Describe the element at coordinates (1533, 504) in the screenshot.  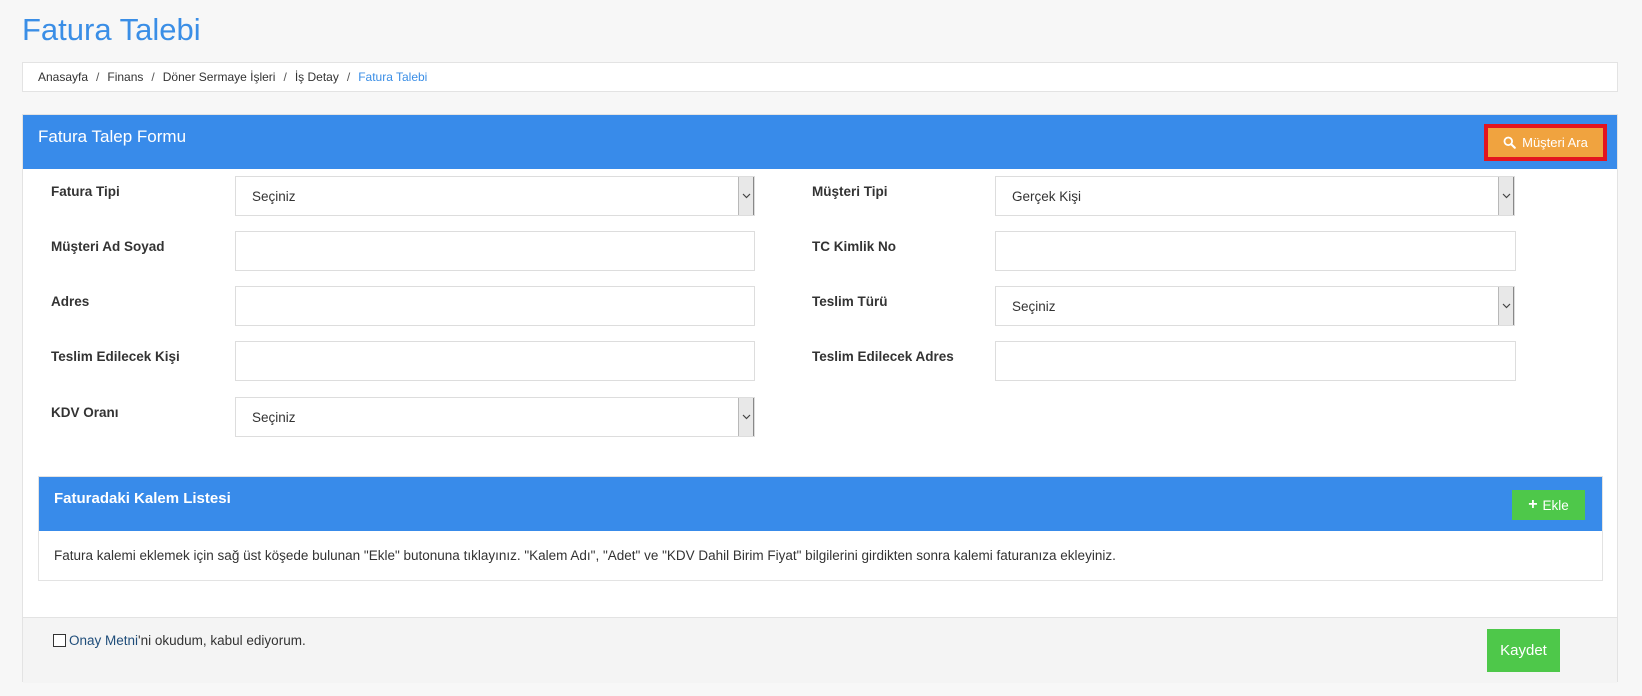
I see `plus-icon: +` at that location.